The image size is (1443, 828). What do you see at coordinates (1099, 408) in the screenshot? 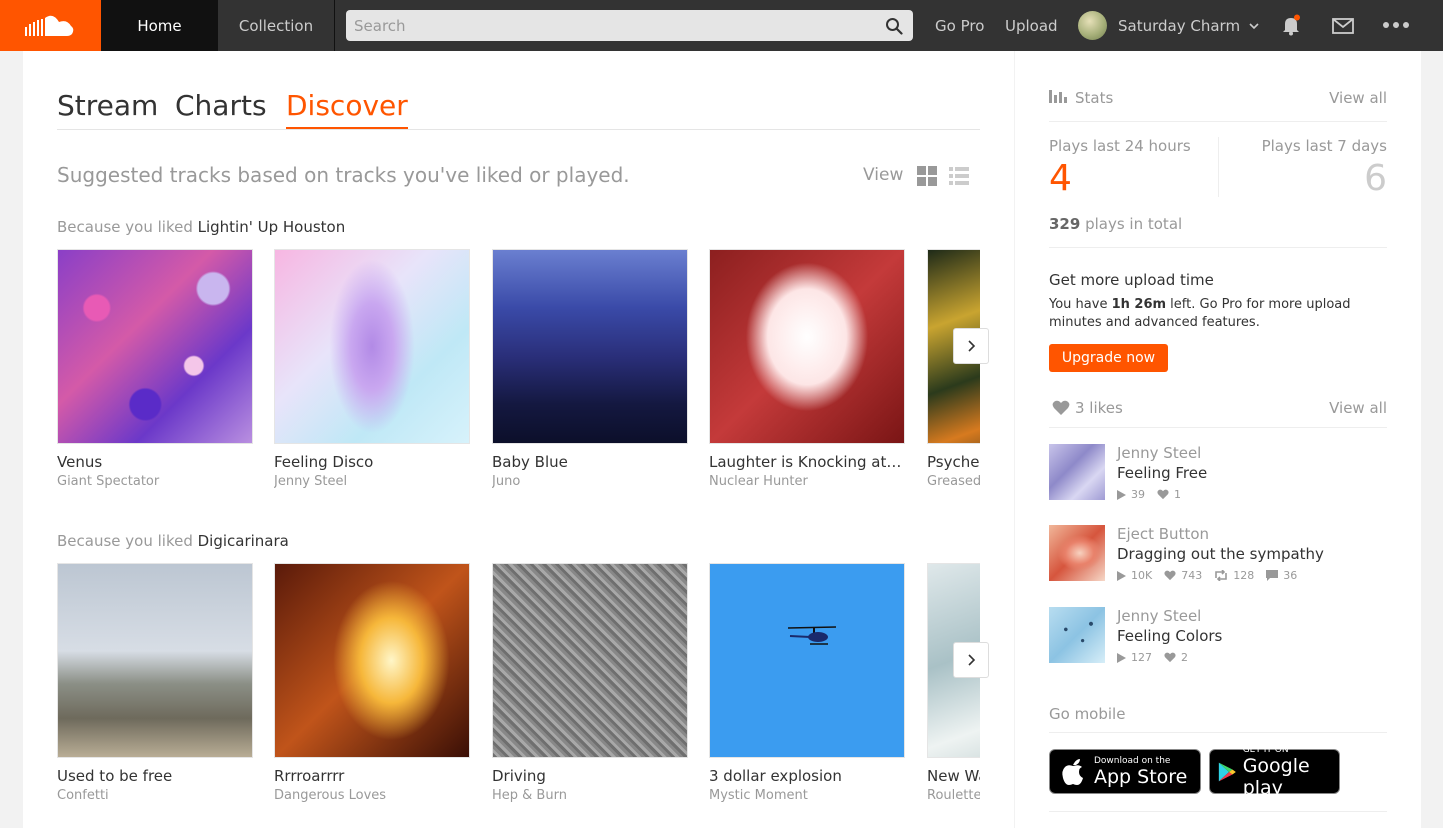
I see `likes-title: 3 likes` at bounding box center [1099, 408].